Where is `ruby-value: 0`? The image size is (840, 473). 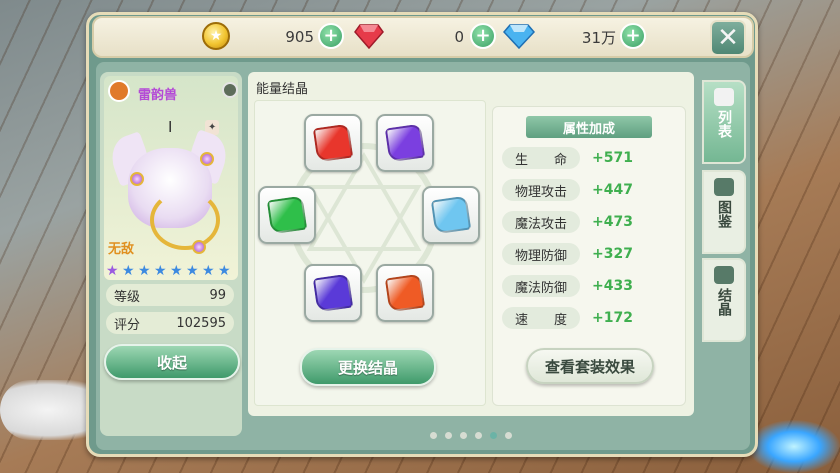 ruby-value: 0 is located at coordinates (459, 37).